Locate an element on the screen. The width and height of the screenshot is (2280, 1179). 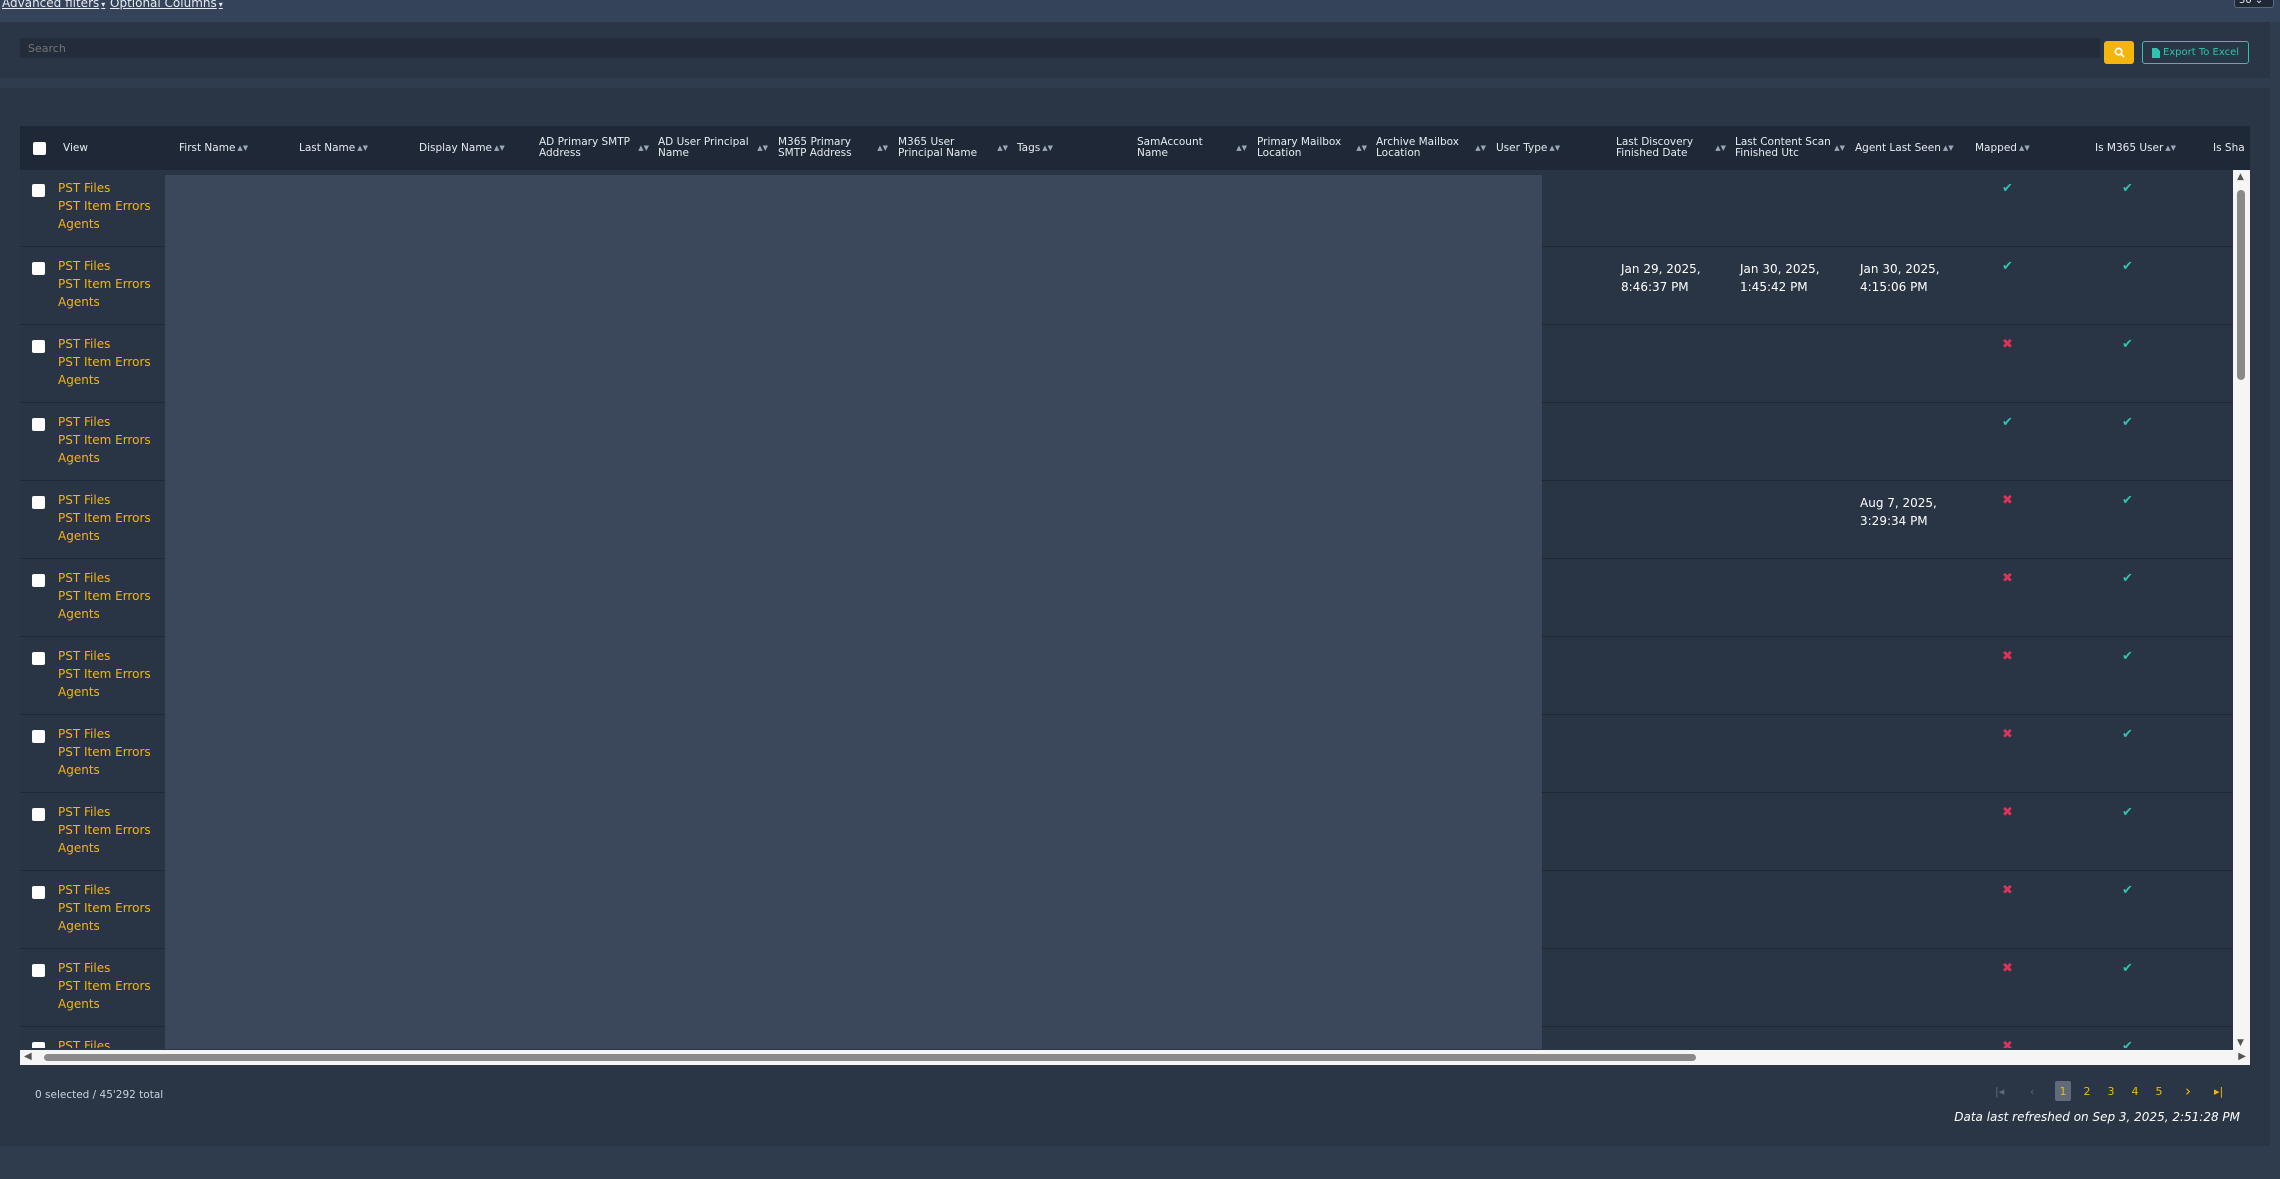
column-header: Is M365 User ▲▼ is located at coordinates (2150, 148).